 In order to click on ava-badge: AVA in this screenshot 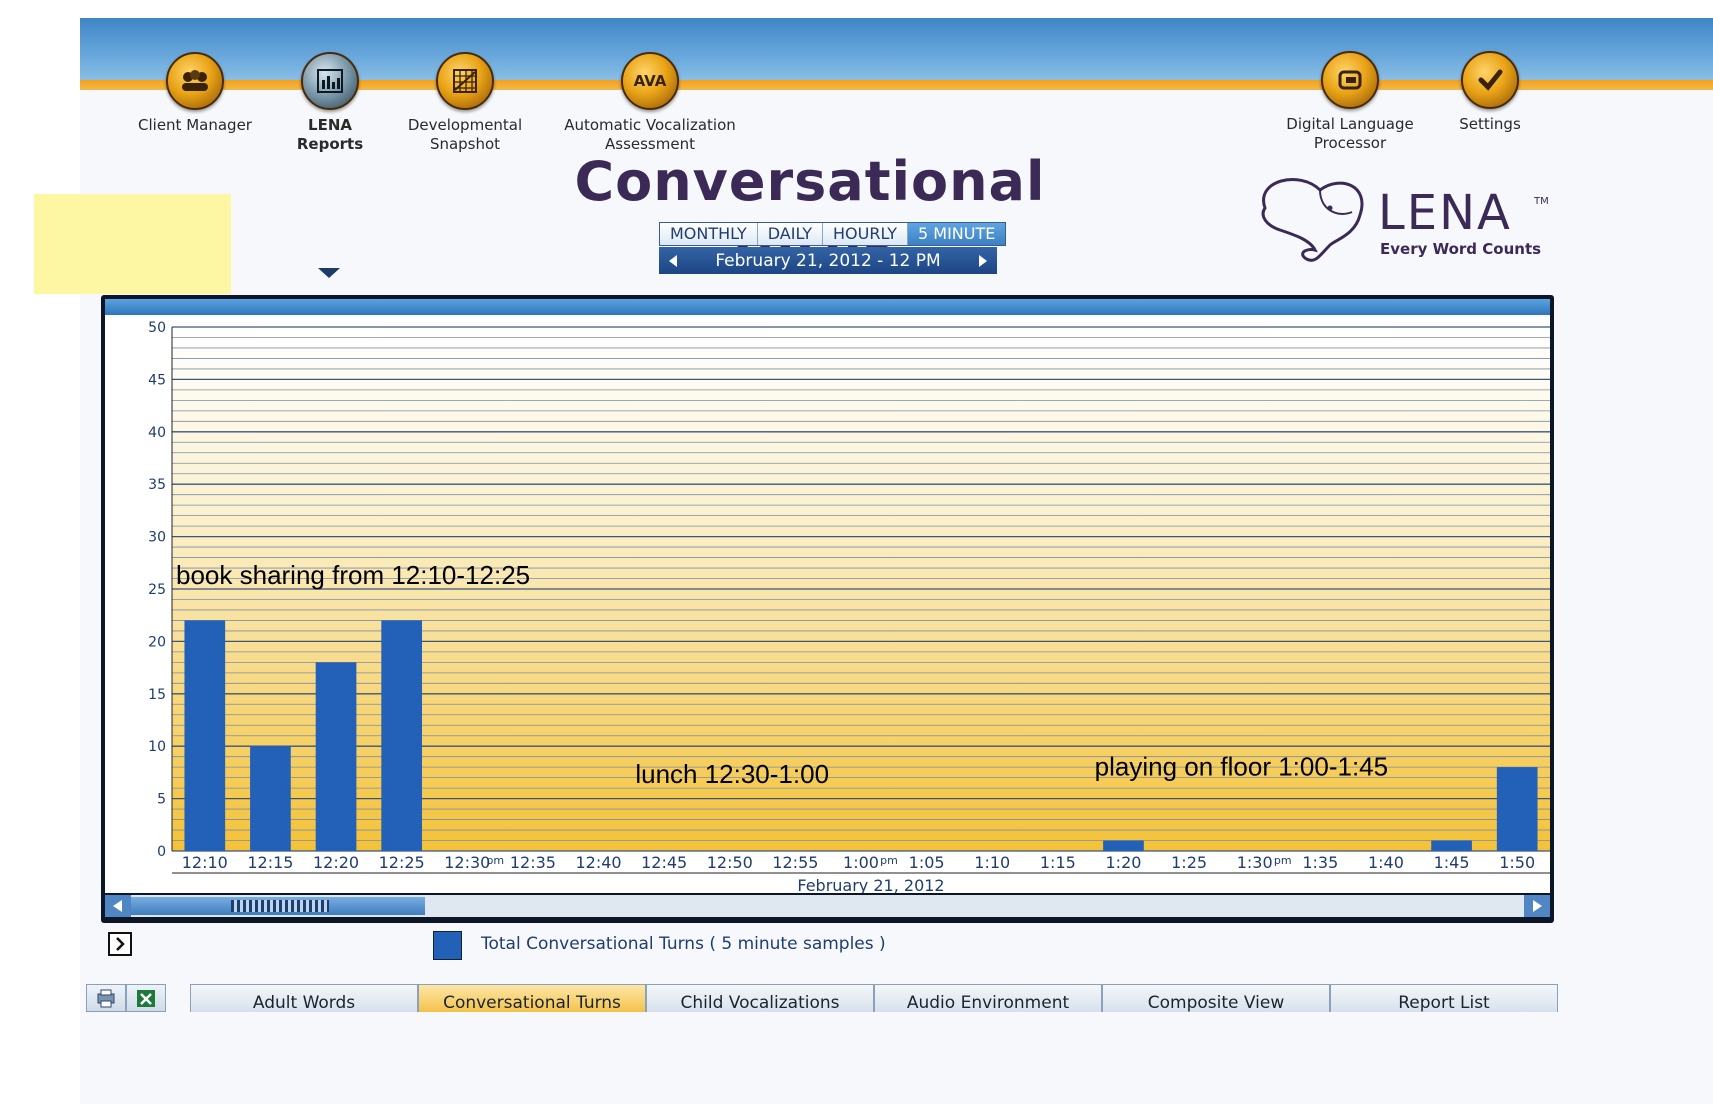, I will do `click(650, 81)`.